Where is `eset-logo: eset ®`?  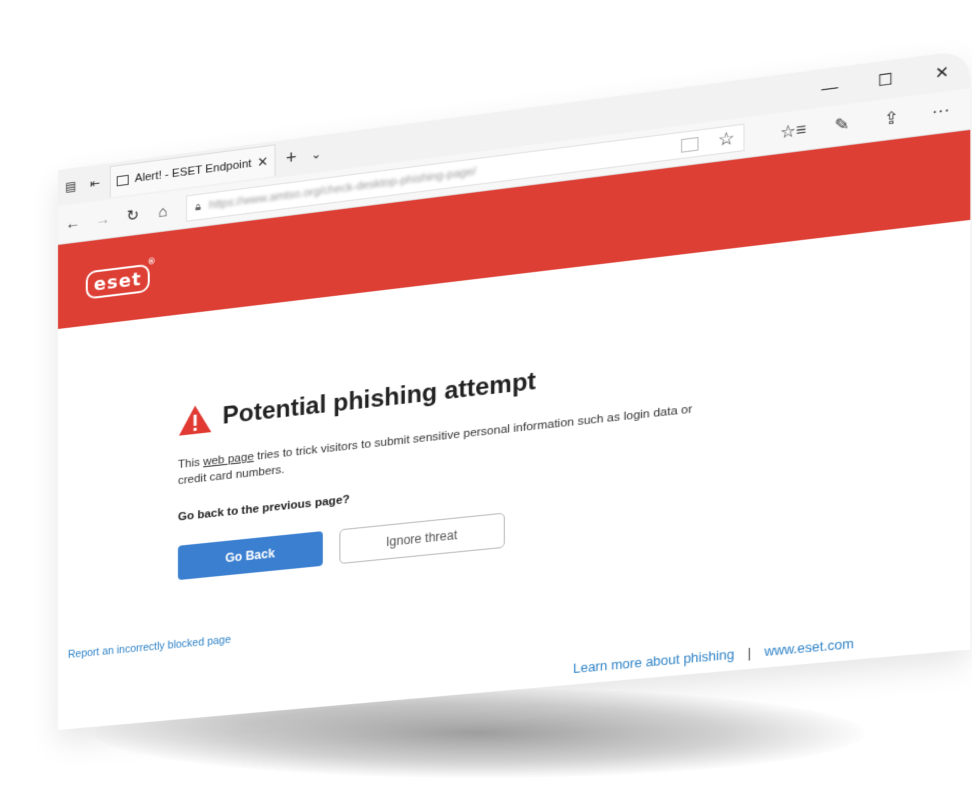
eset-logo: eset ® is located at coordinates (121, 278).